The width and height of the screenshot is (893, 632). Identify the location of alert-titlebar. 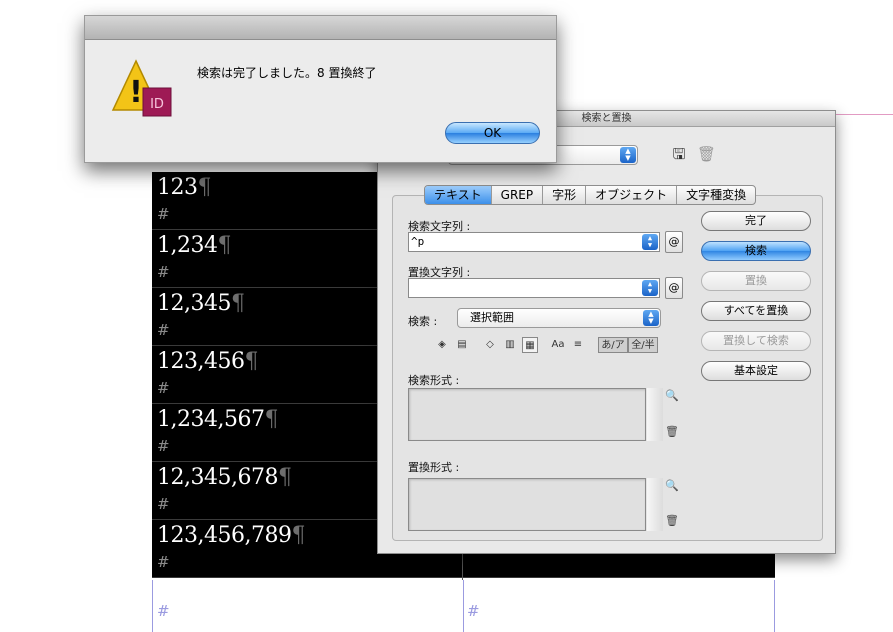
(320, 28).